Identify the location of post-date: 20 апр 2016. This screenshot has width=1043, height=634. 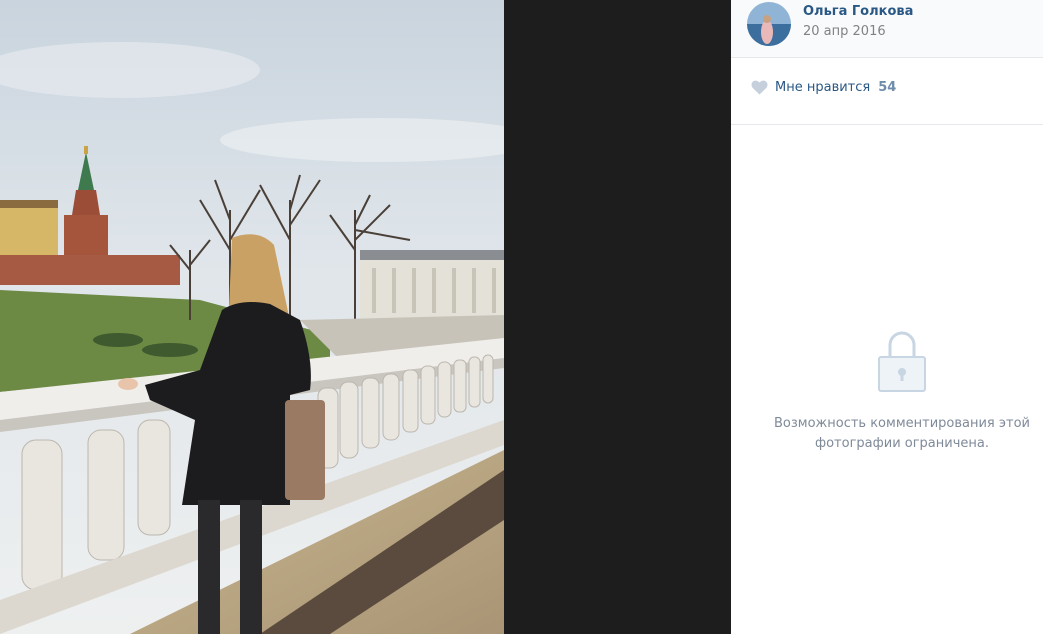
(844, 31).